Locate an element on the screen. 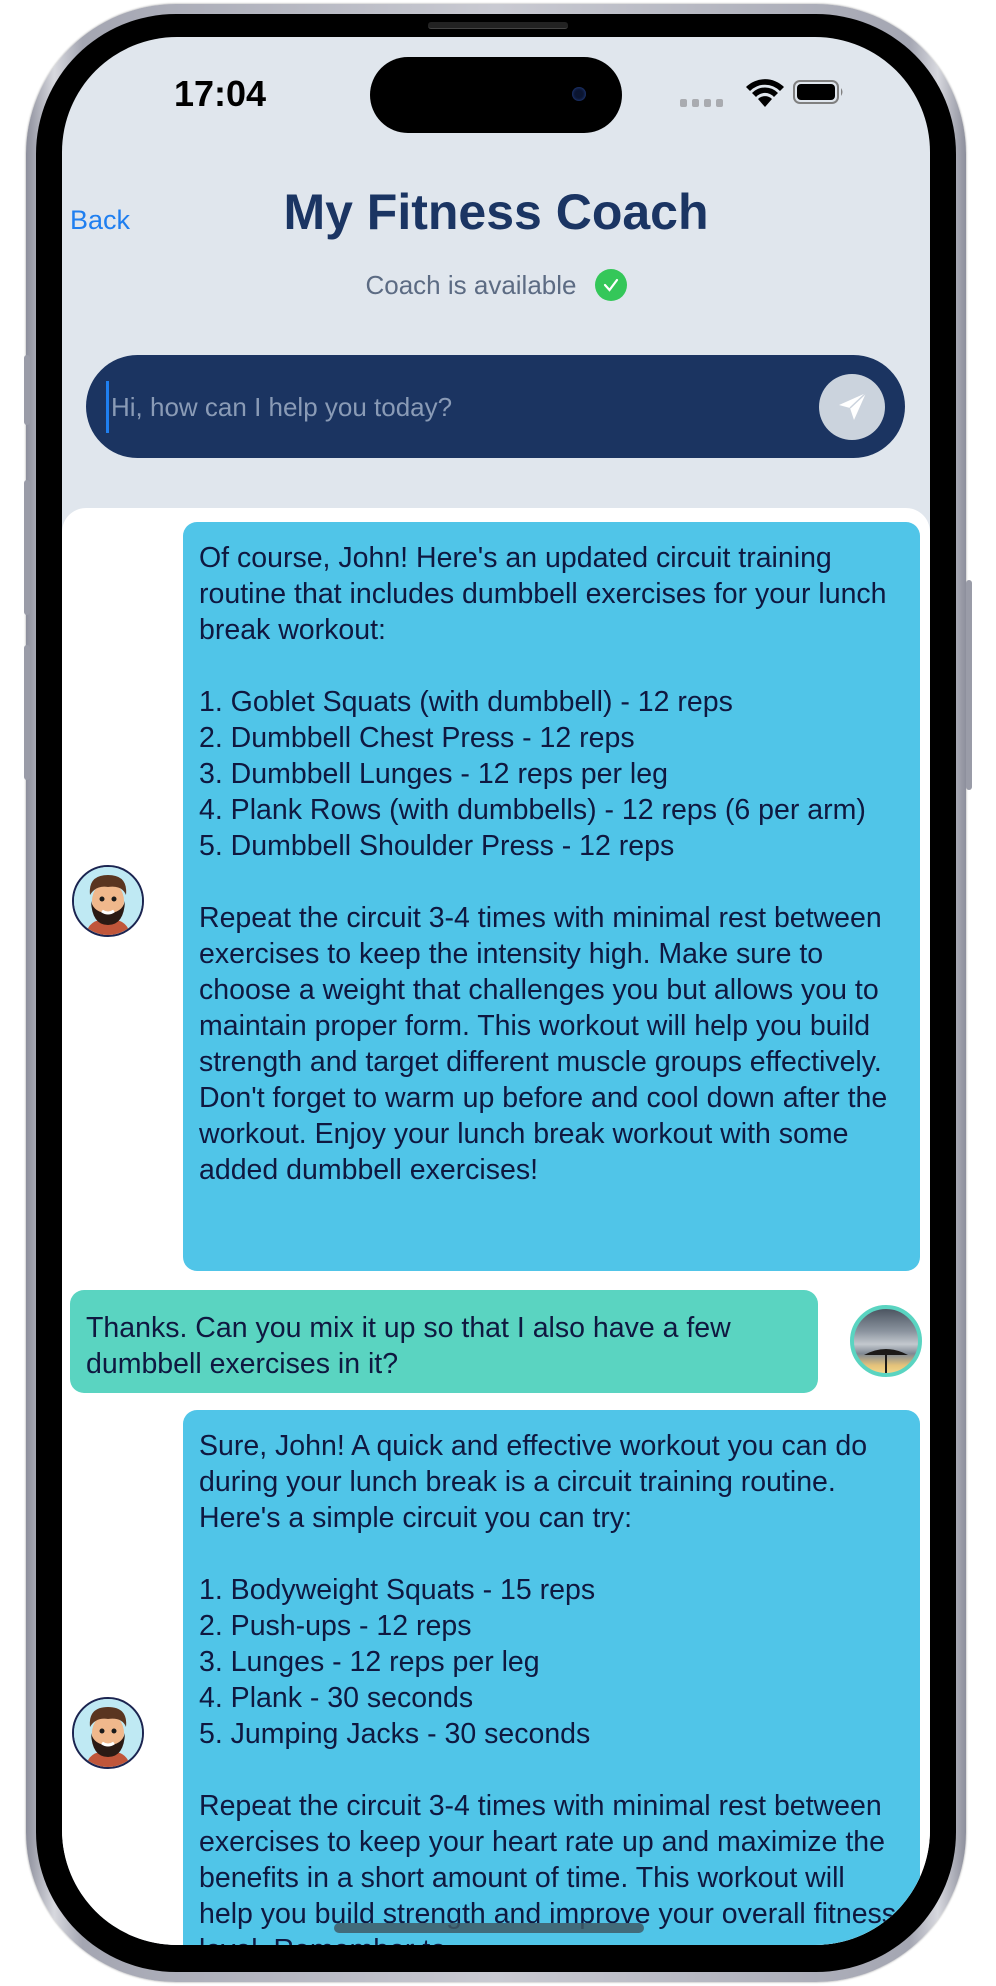  volume-down-button is located at coordinates (27, 712).